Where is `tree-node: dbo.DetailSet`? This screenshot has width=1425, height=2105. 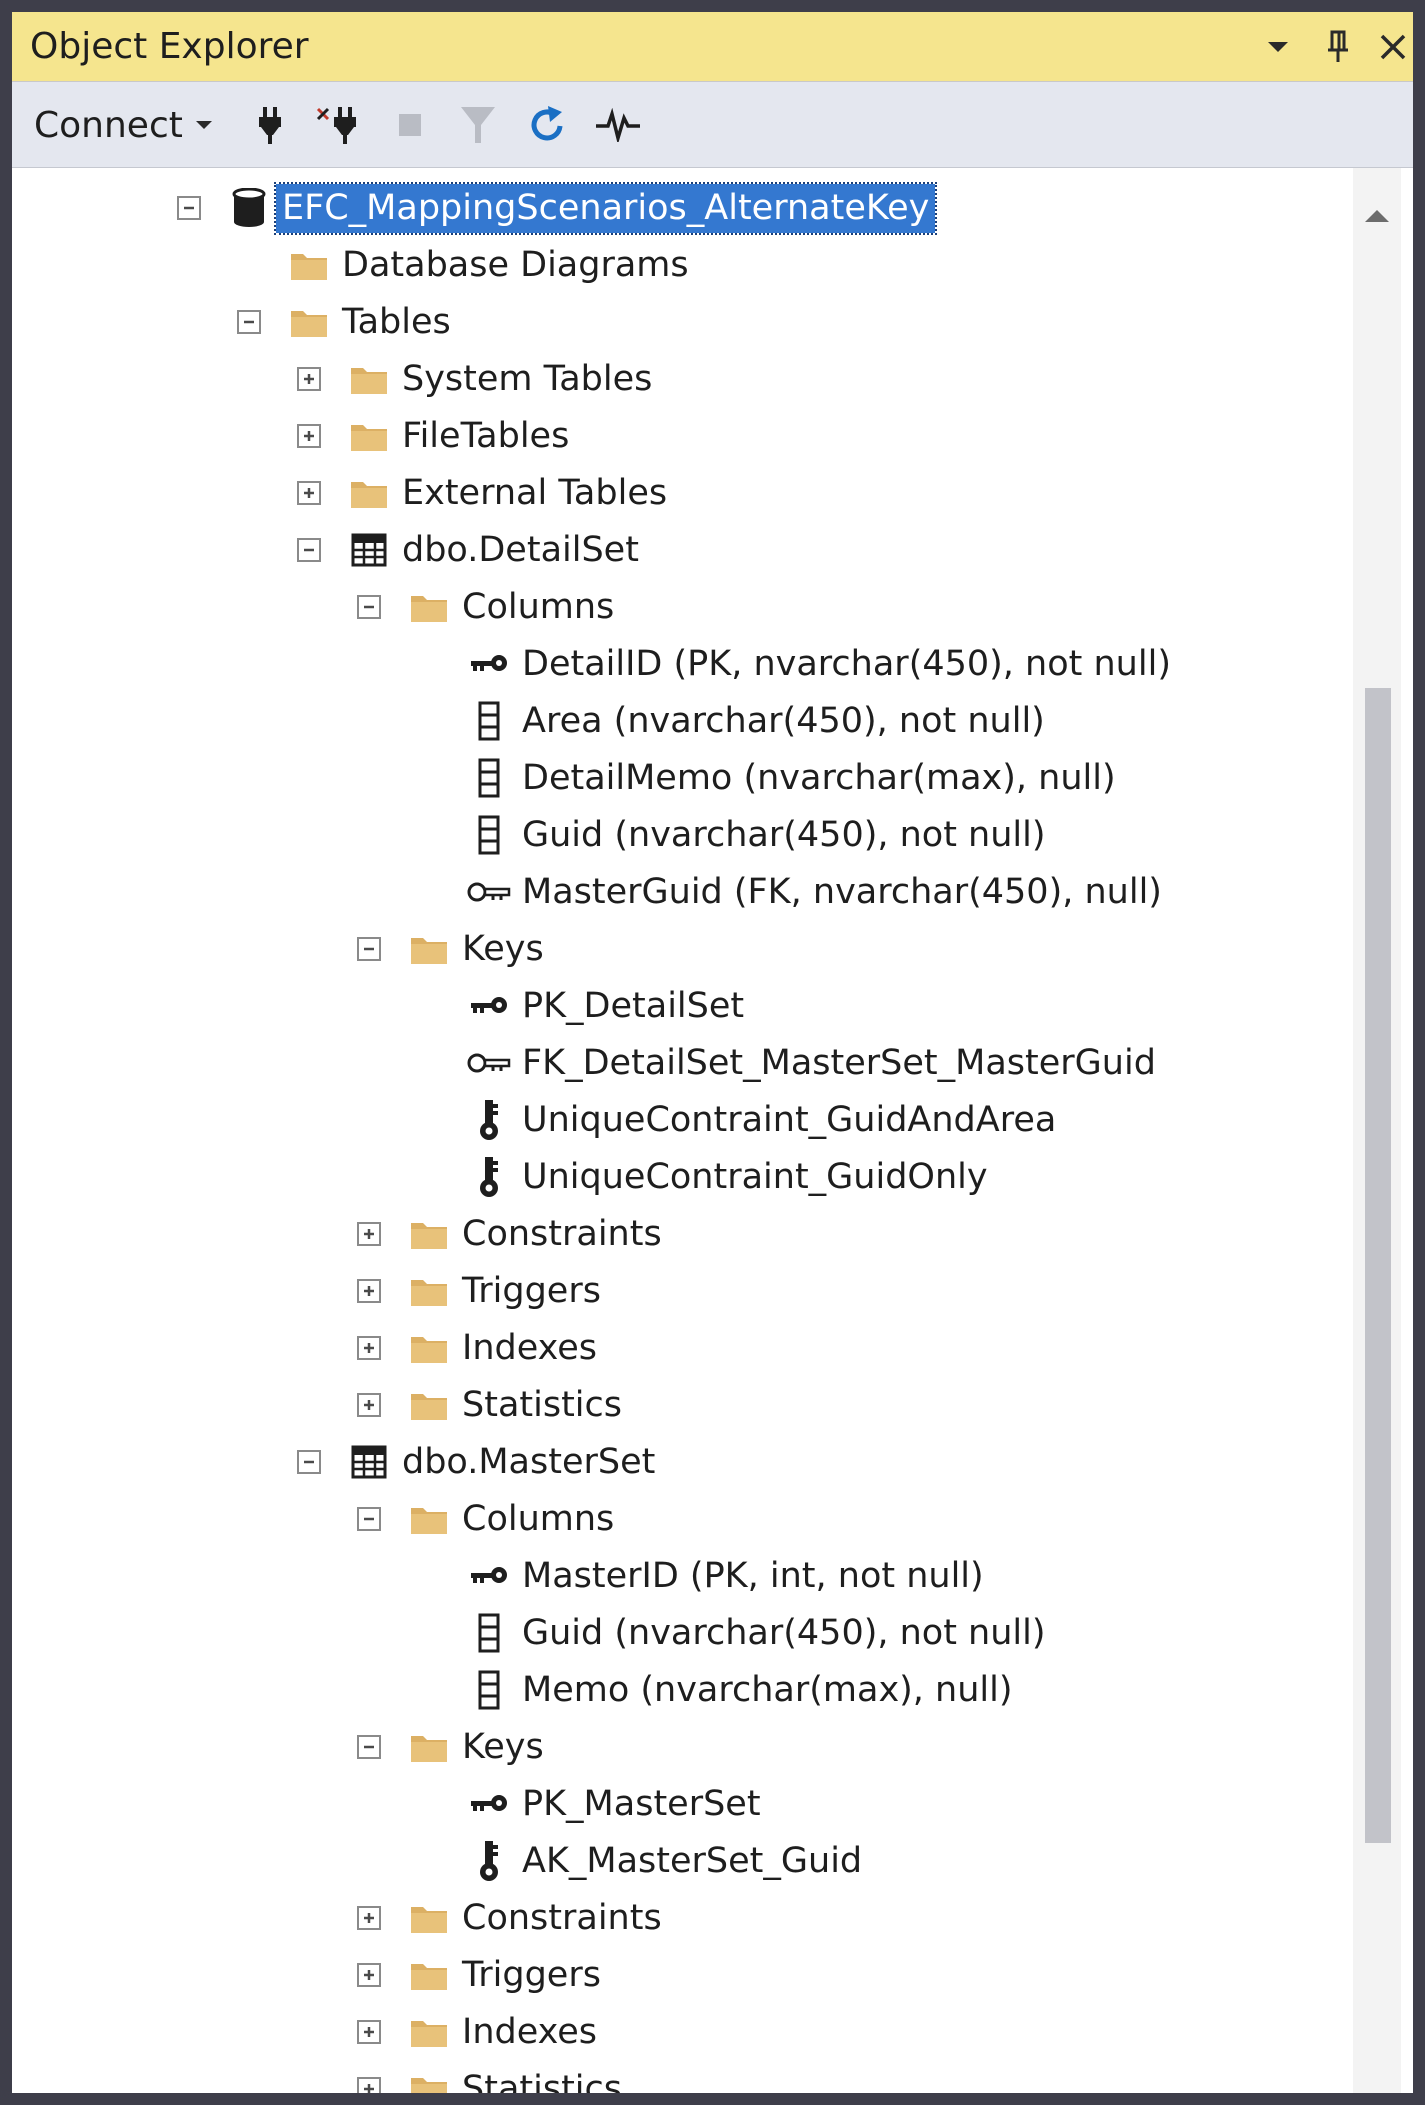 tree-node: dbo.DetailSet is located at coordinates (688, 550).